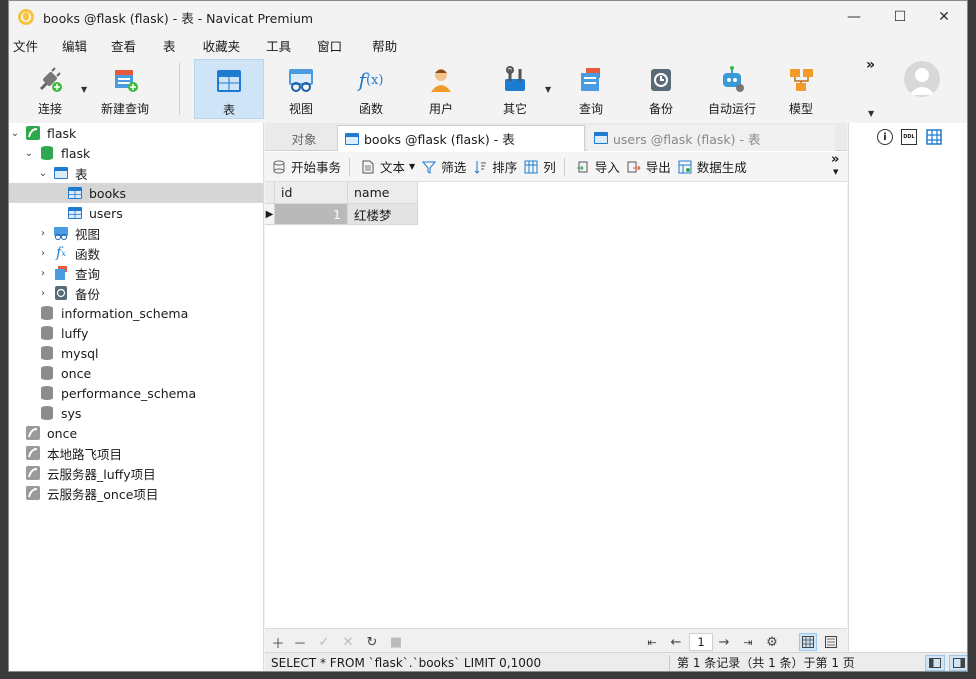 This screenshot has height=679, width=976. I want to click on export-button: 导出, so click(648, 166).